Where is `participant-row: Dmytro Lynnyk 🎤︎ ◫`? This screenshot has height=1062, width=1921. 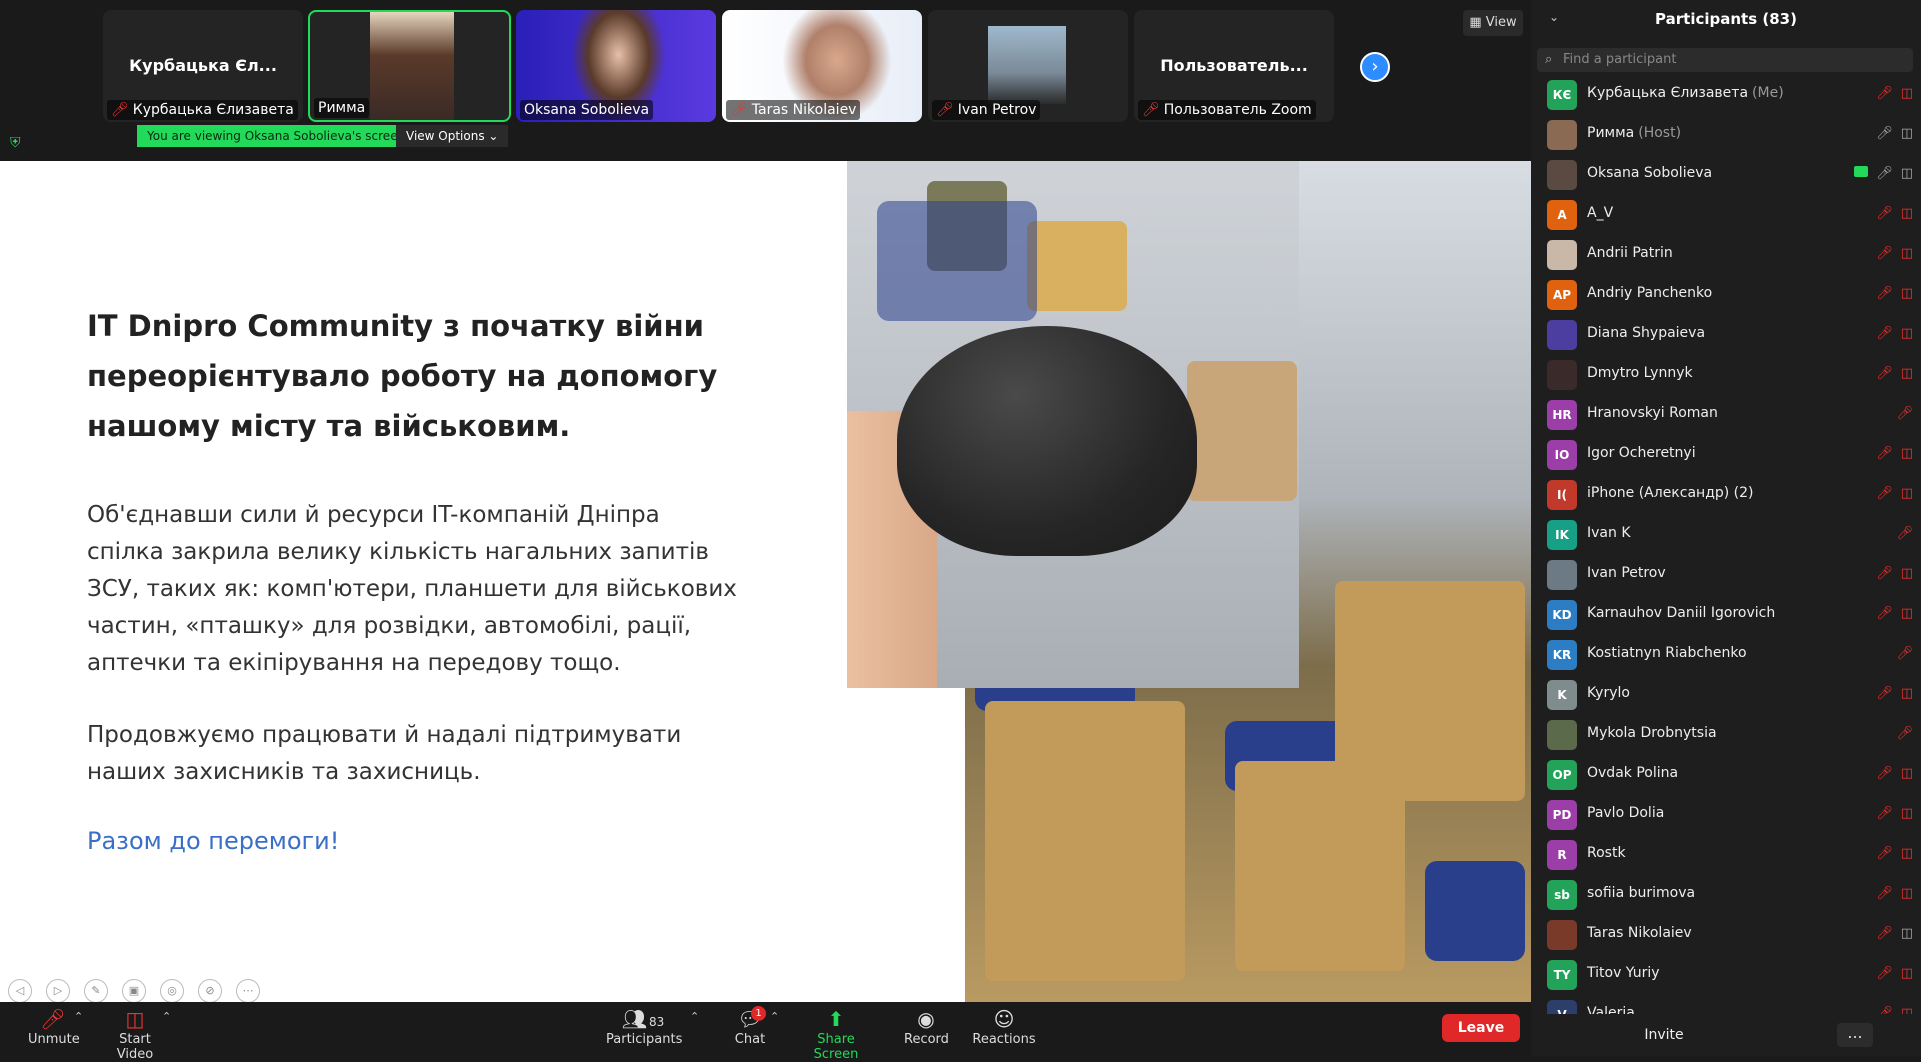
participant-row: Dmytro Lynnyk 🎤︎ ◫ is located at coordinates (1726, 374).